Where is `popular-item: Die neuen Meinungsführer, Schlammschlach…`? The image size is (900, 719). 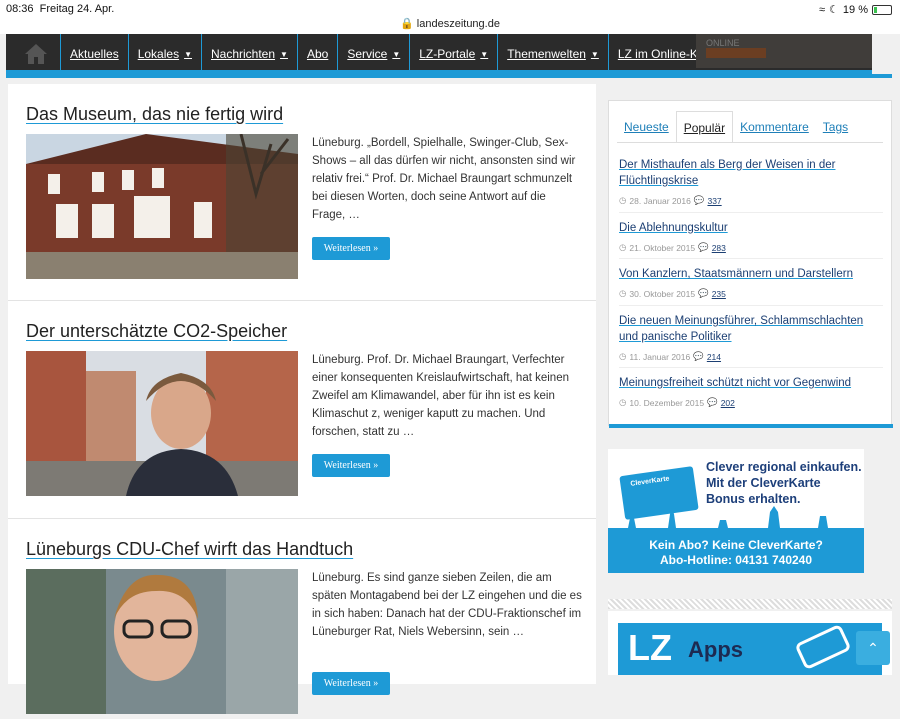
popular-item: Die neuen Meinungsführer, Schlammschlach… is located at coordinates (751, 337).